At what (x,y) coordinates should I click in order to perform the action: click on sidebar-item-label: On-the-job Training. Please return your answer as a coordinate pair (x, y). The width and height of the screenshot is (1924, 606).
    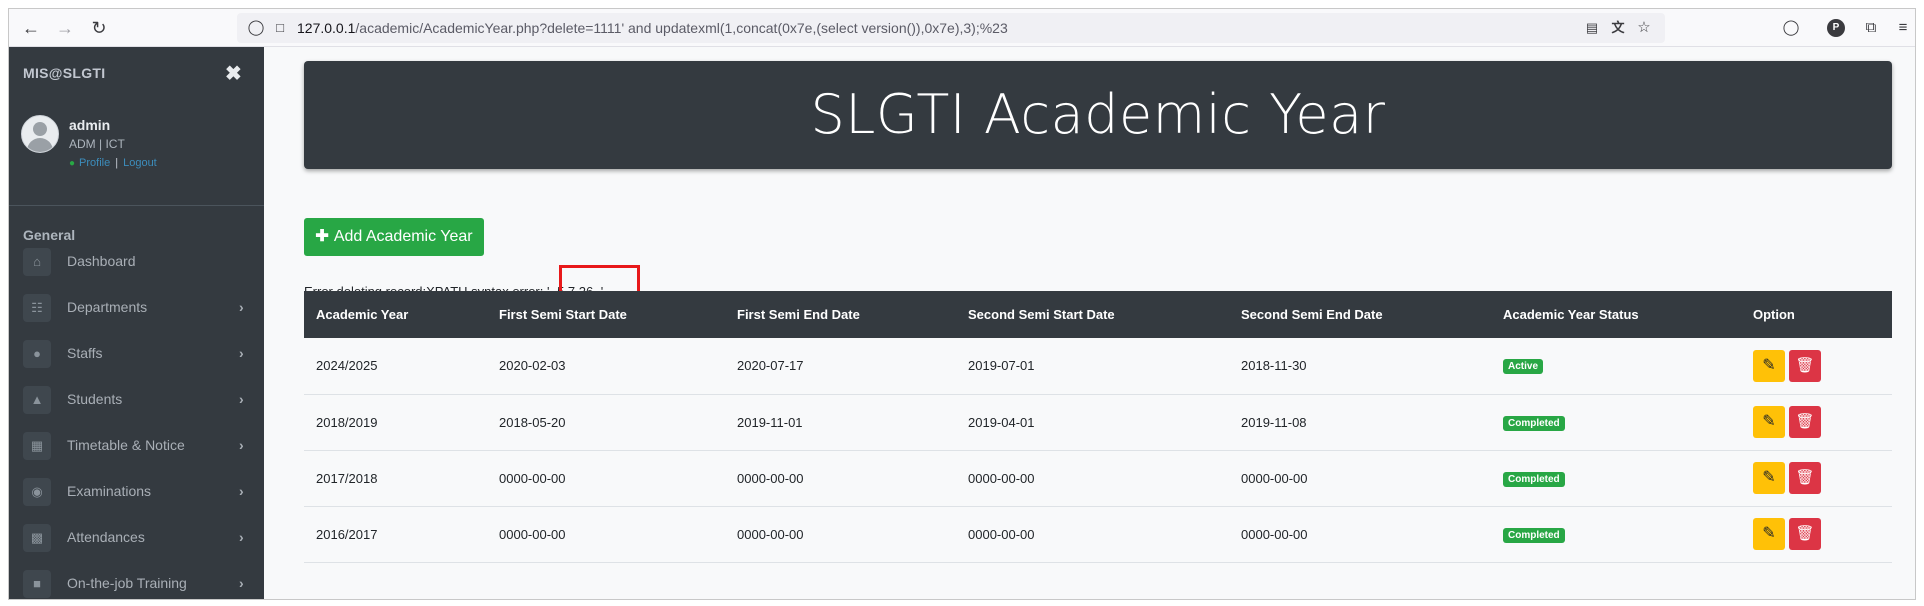
    Looking at the image, I should click on (127, 583).